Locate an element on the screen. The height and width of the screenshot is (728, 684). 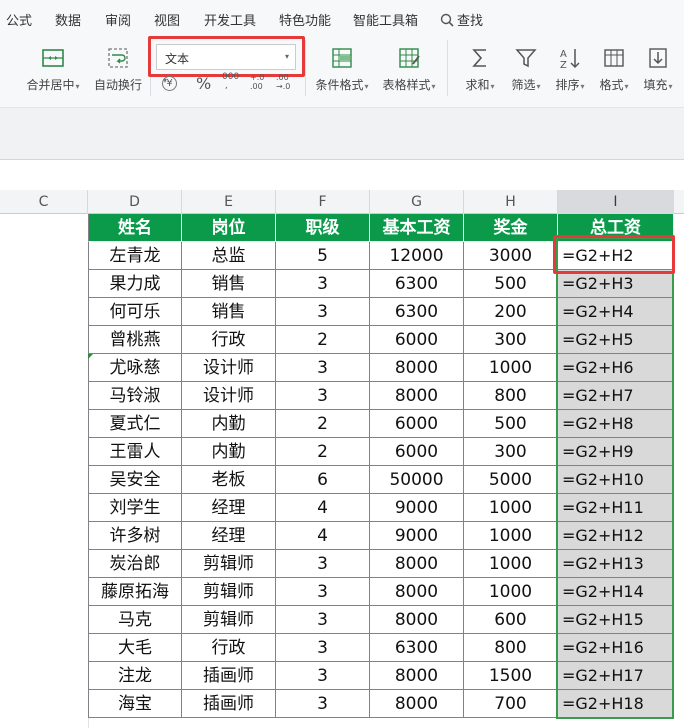
column-header-h: H is located at coordinates (511, 202).